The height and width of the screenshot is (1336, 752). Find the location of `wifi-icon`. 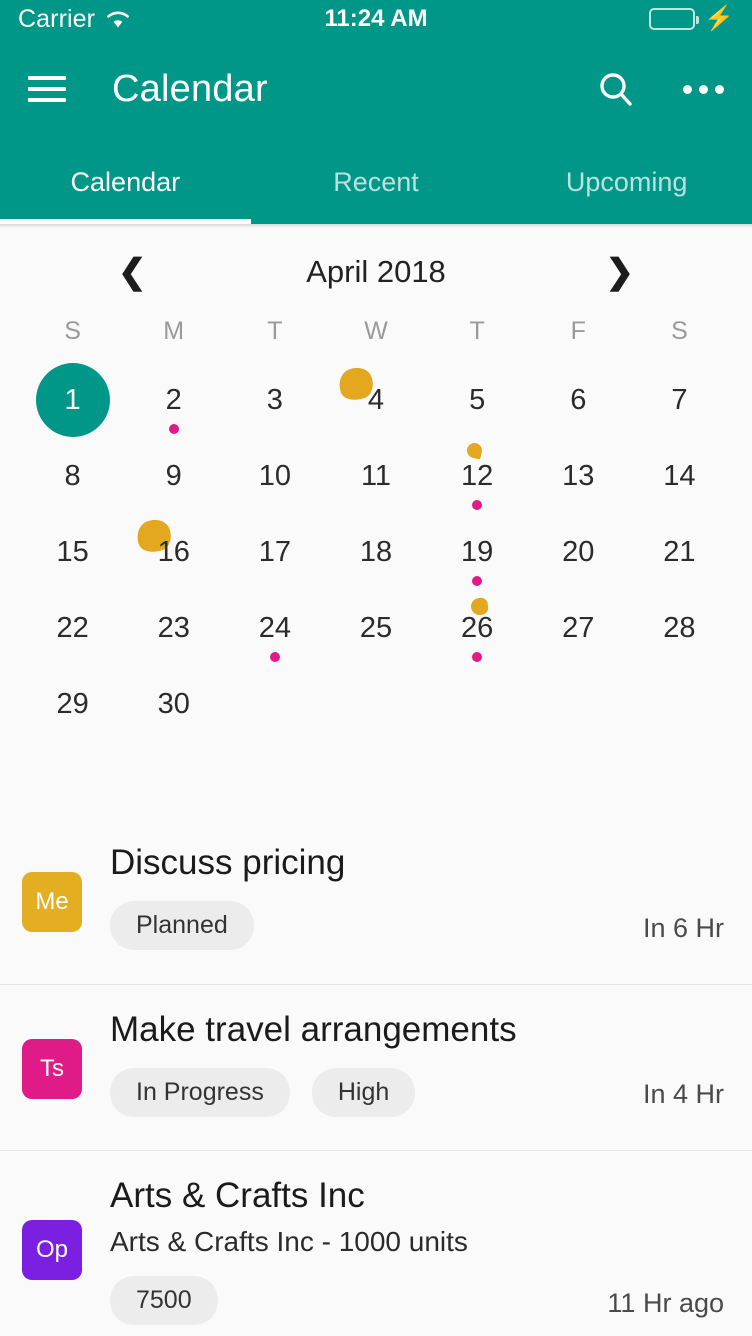

wifi-icon is located at coordinates (118, 19).